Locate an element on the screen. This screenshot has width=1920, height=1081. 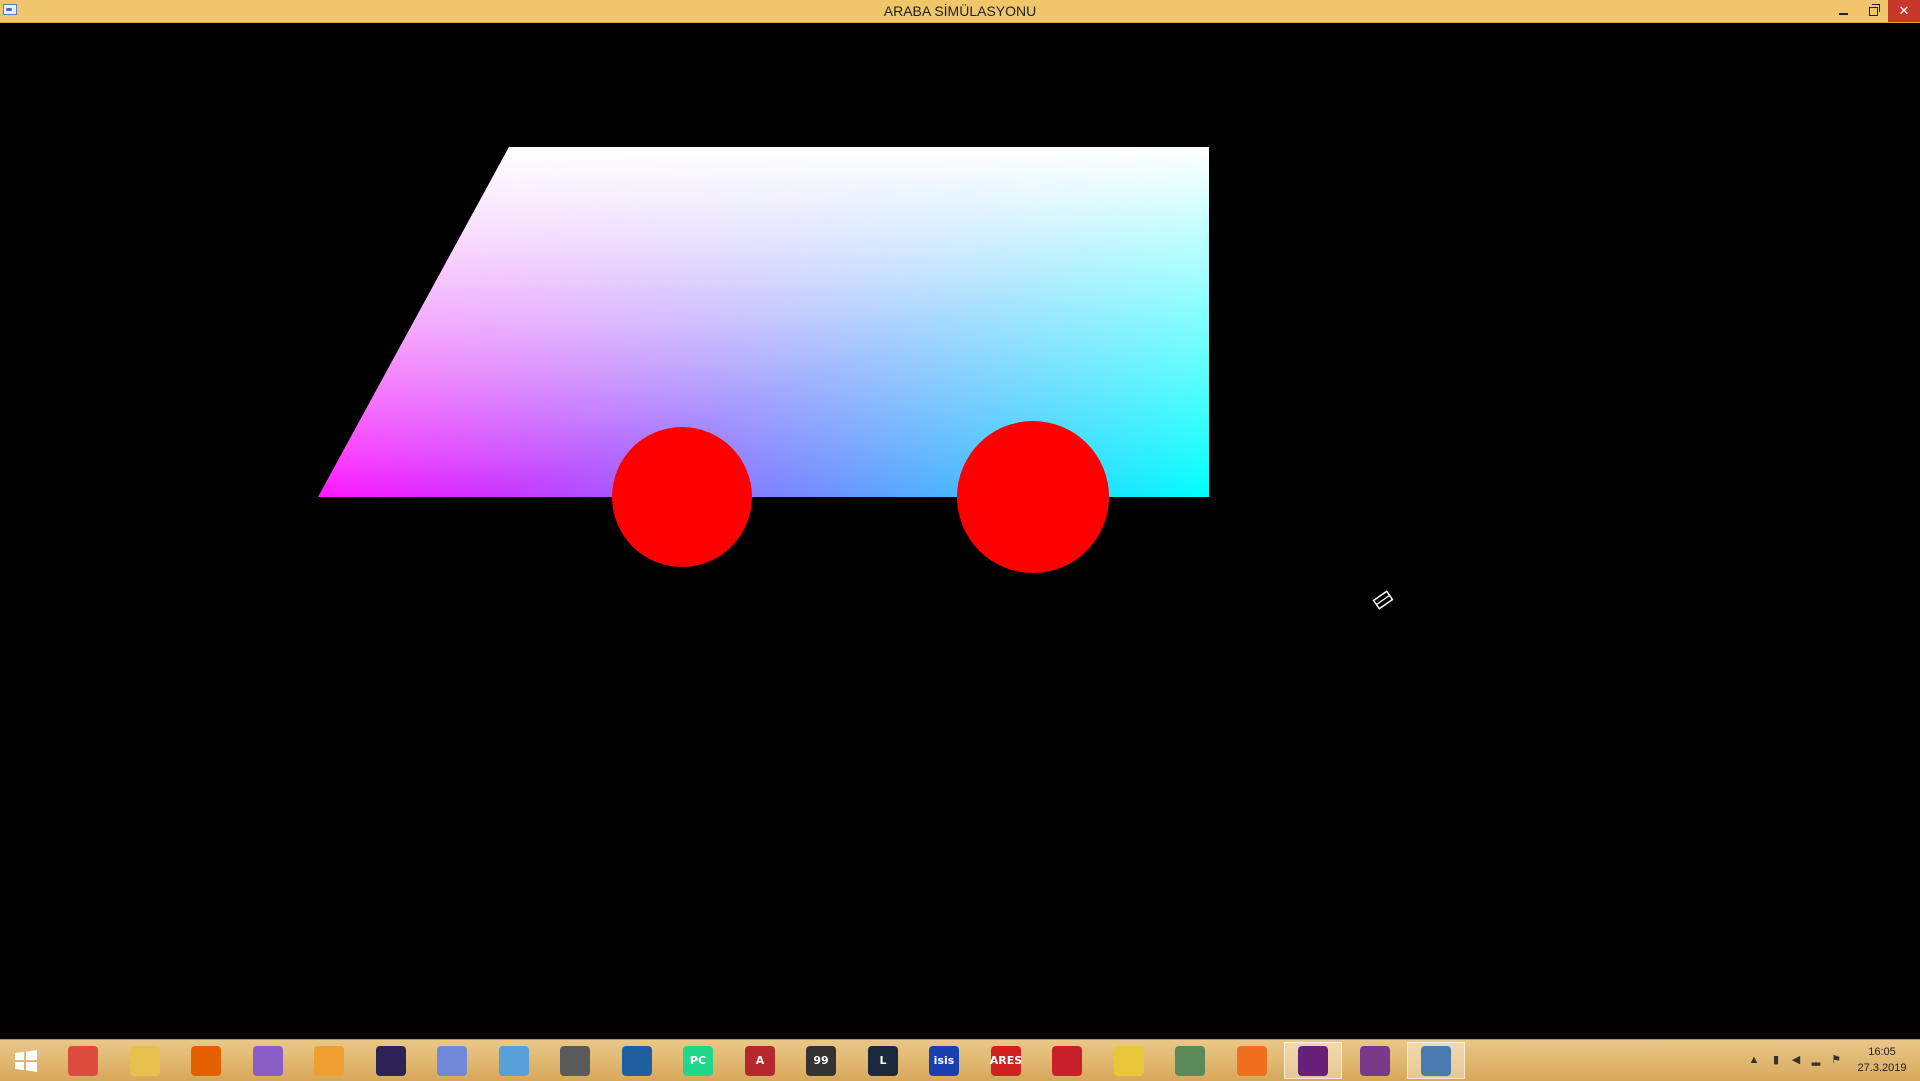
taskbar-item-firefox is located at coordinates (206, 1060).